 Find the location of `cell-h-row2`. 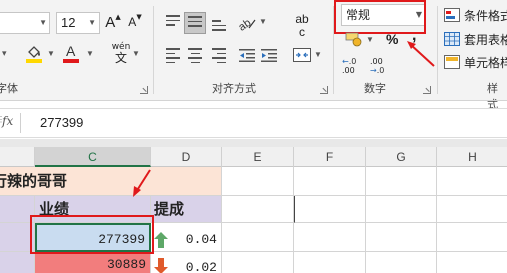

cell-h-row2 is located at coordinates (472, 262).